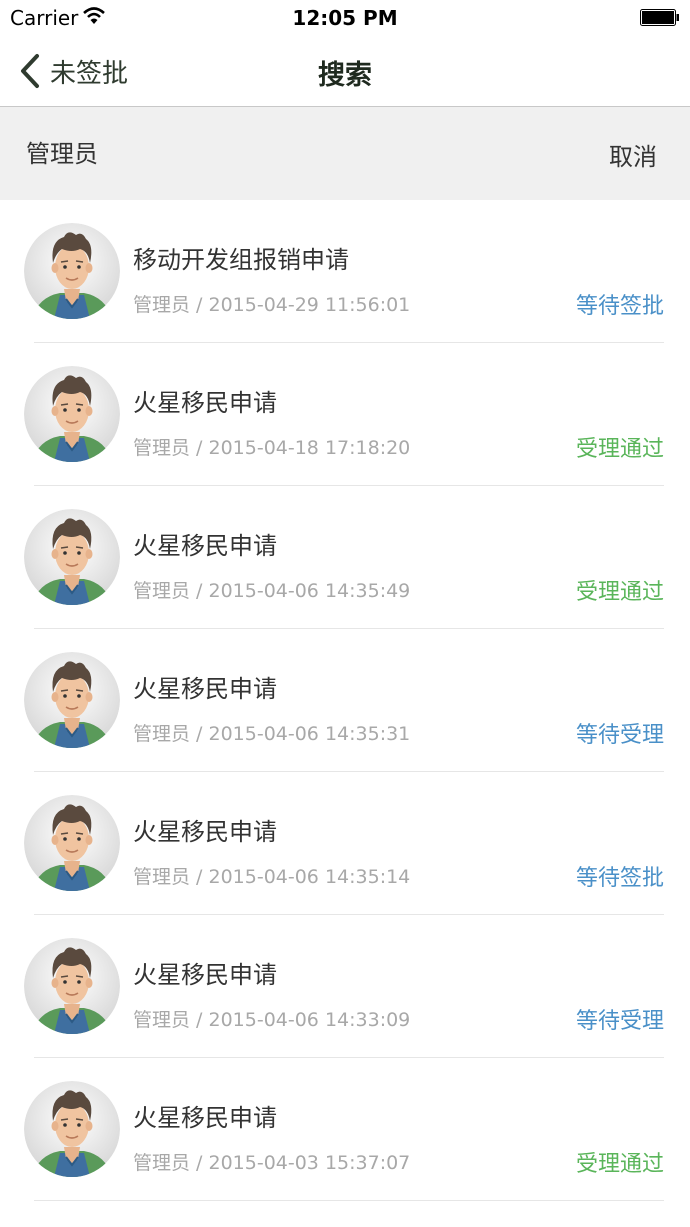 The height and width of the screenshot is (1227, 690). I want to click on item-meta: 管理员 / 2015-04-03 15:37:07, so click(272, 1163).